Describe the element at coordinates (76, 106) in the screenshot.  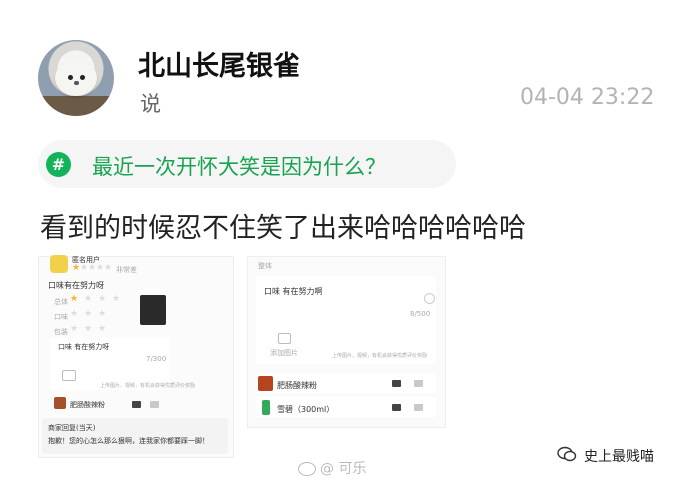
I see `avatar-branch` at that location.